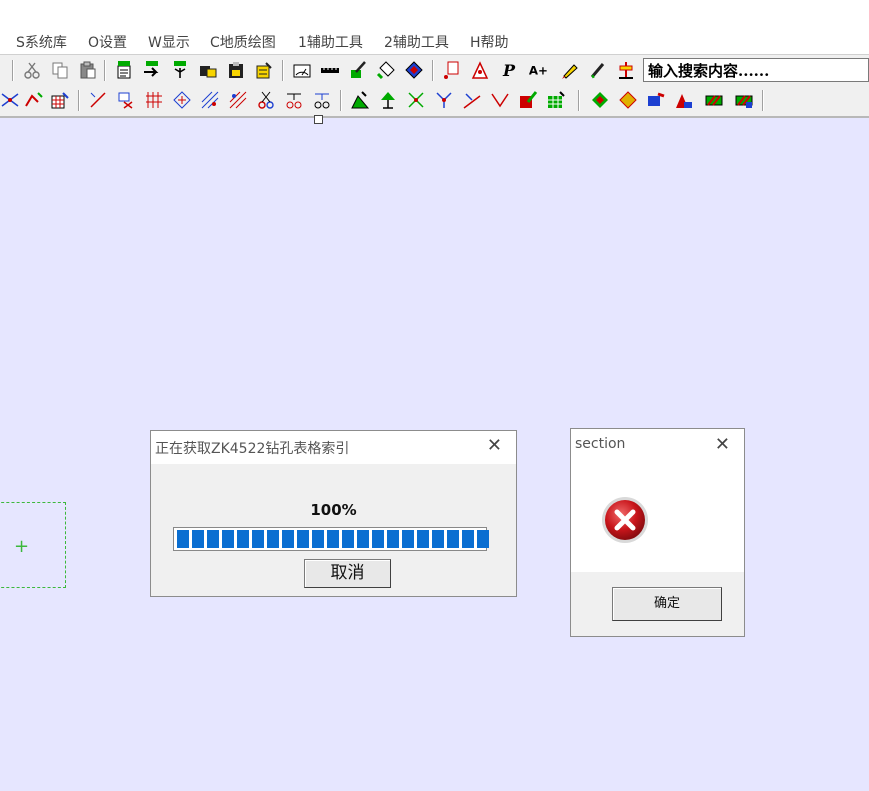  What do you see at coordinates (388, 100) in the screenshot?
I see `tree-icon` at bounding box center [388, 100].